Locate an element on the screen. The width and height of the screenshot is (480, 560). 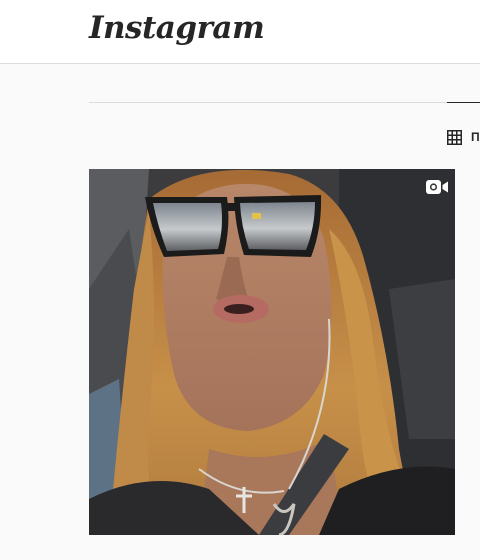
tab-posts: ПУБЛИКАЦИИ is located at coordinates (463, 137).